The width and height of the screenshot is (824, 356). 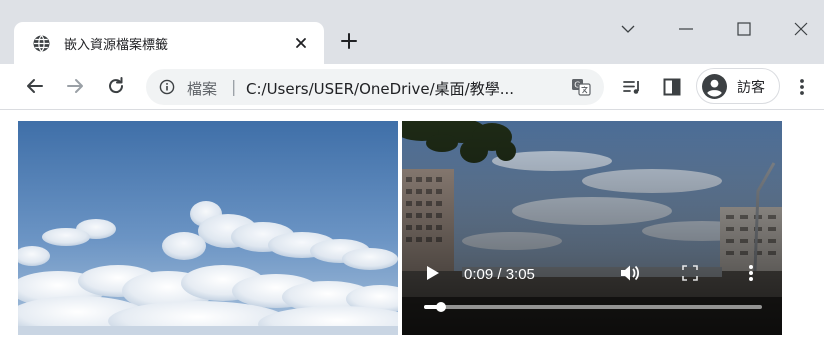 What do you see at coordinates (744, 29) in the screenshot?
I see `maximize-icon` at bounding box center [744, 29].